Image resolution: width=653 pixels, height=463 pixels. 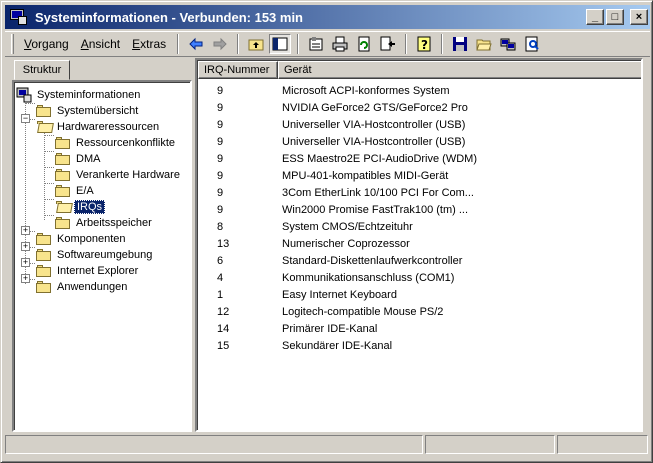 What do you see at coordinates (220, 294) in the screenshot?
I see `irq-number-cell: 1` at bounding box center [220, 294].